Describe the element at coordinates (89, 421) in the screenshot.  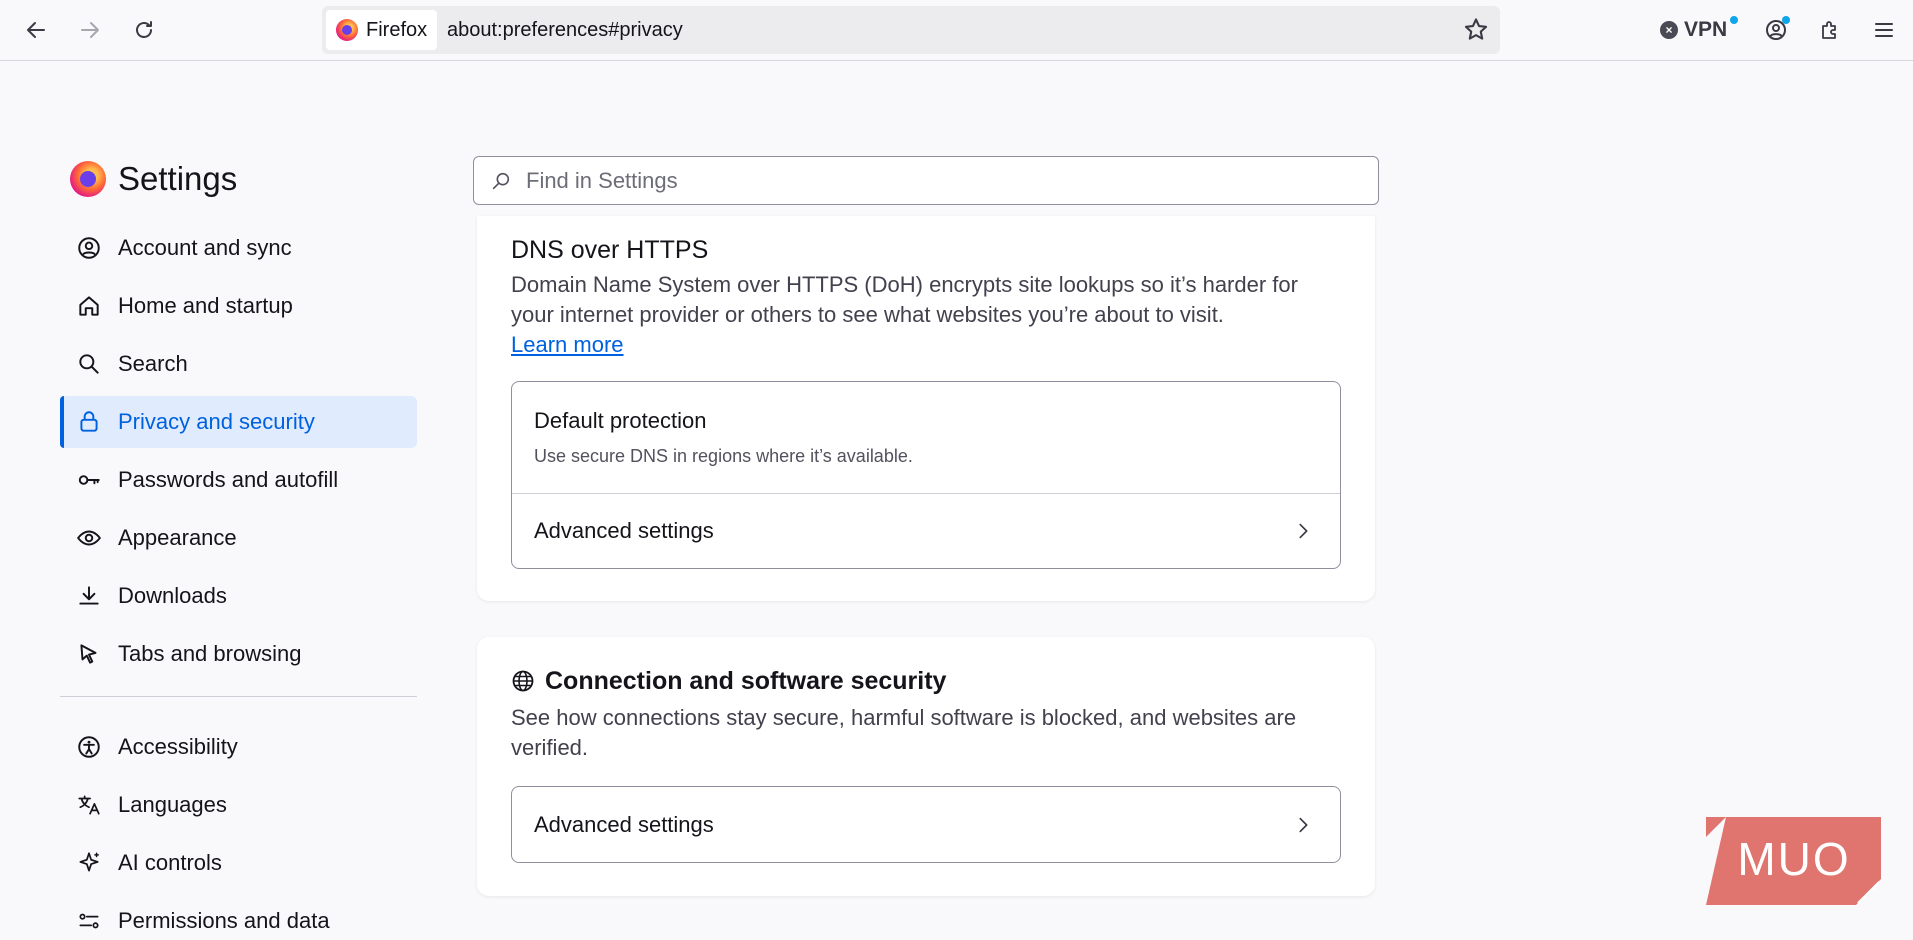
I see `lock-icon` at that location.